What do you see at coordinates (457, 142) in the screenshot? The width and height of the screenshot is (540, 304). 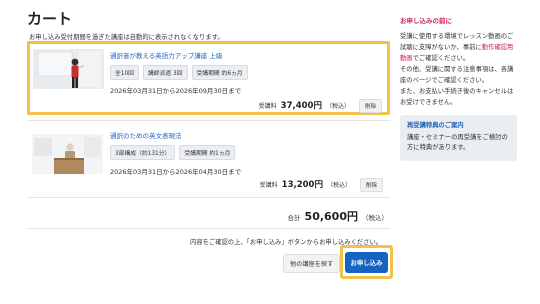 I see `re-enroll-text: 講座・セミナーの再受講をご検討の方に特典があります。` at bounding box center [457, 142].